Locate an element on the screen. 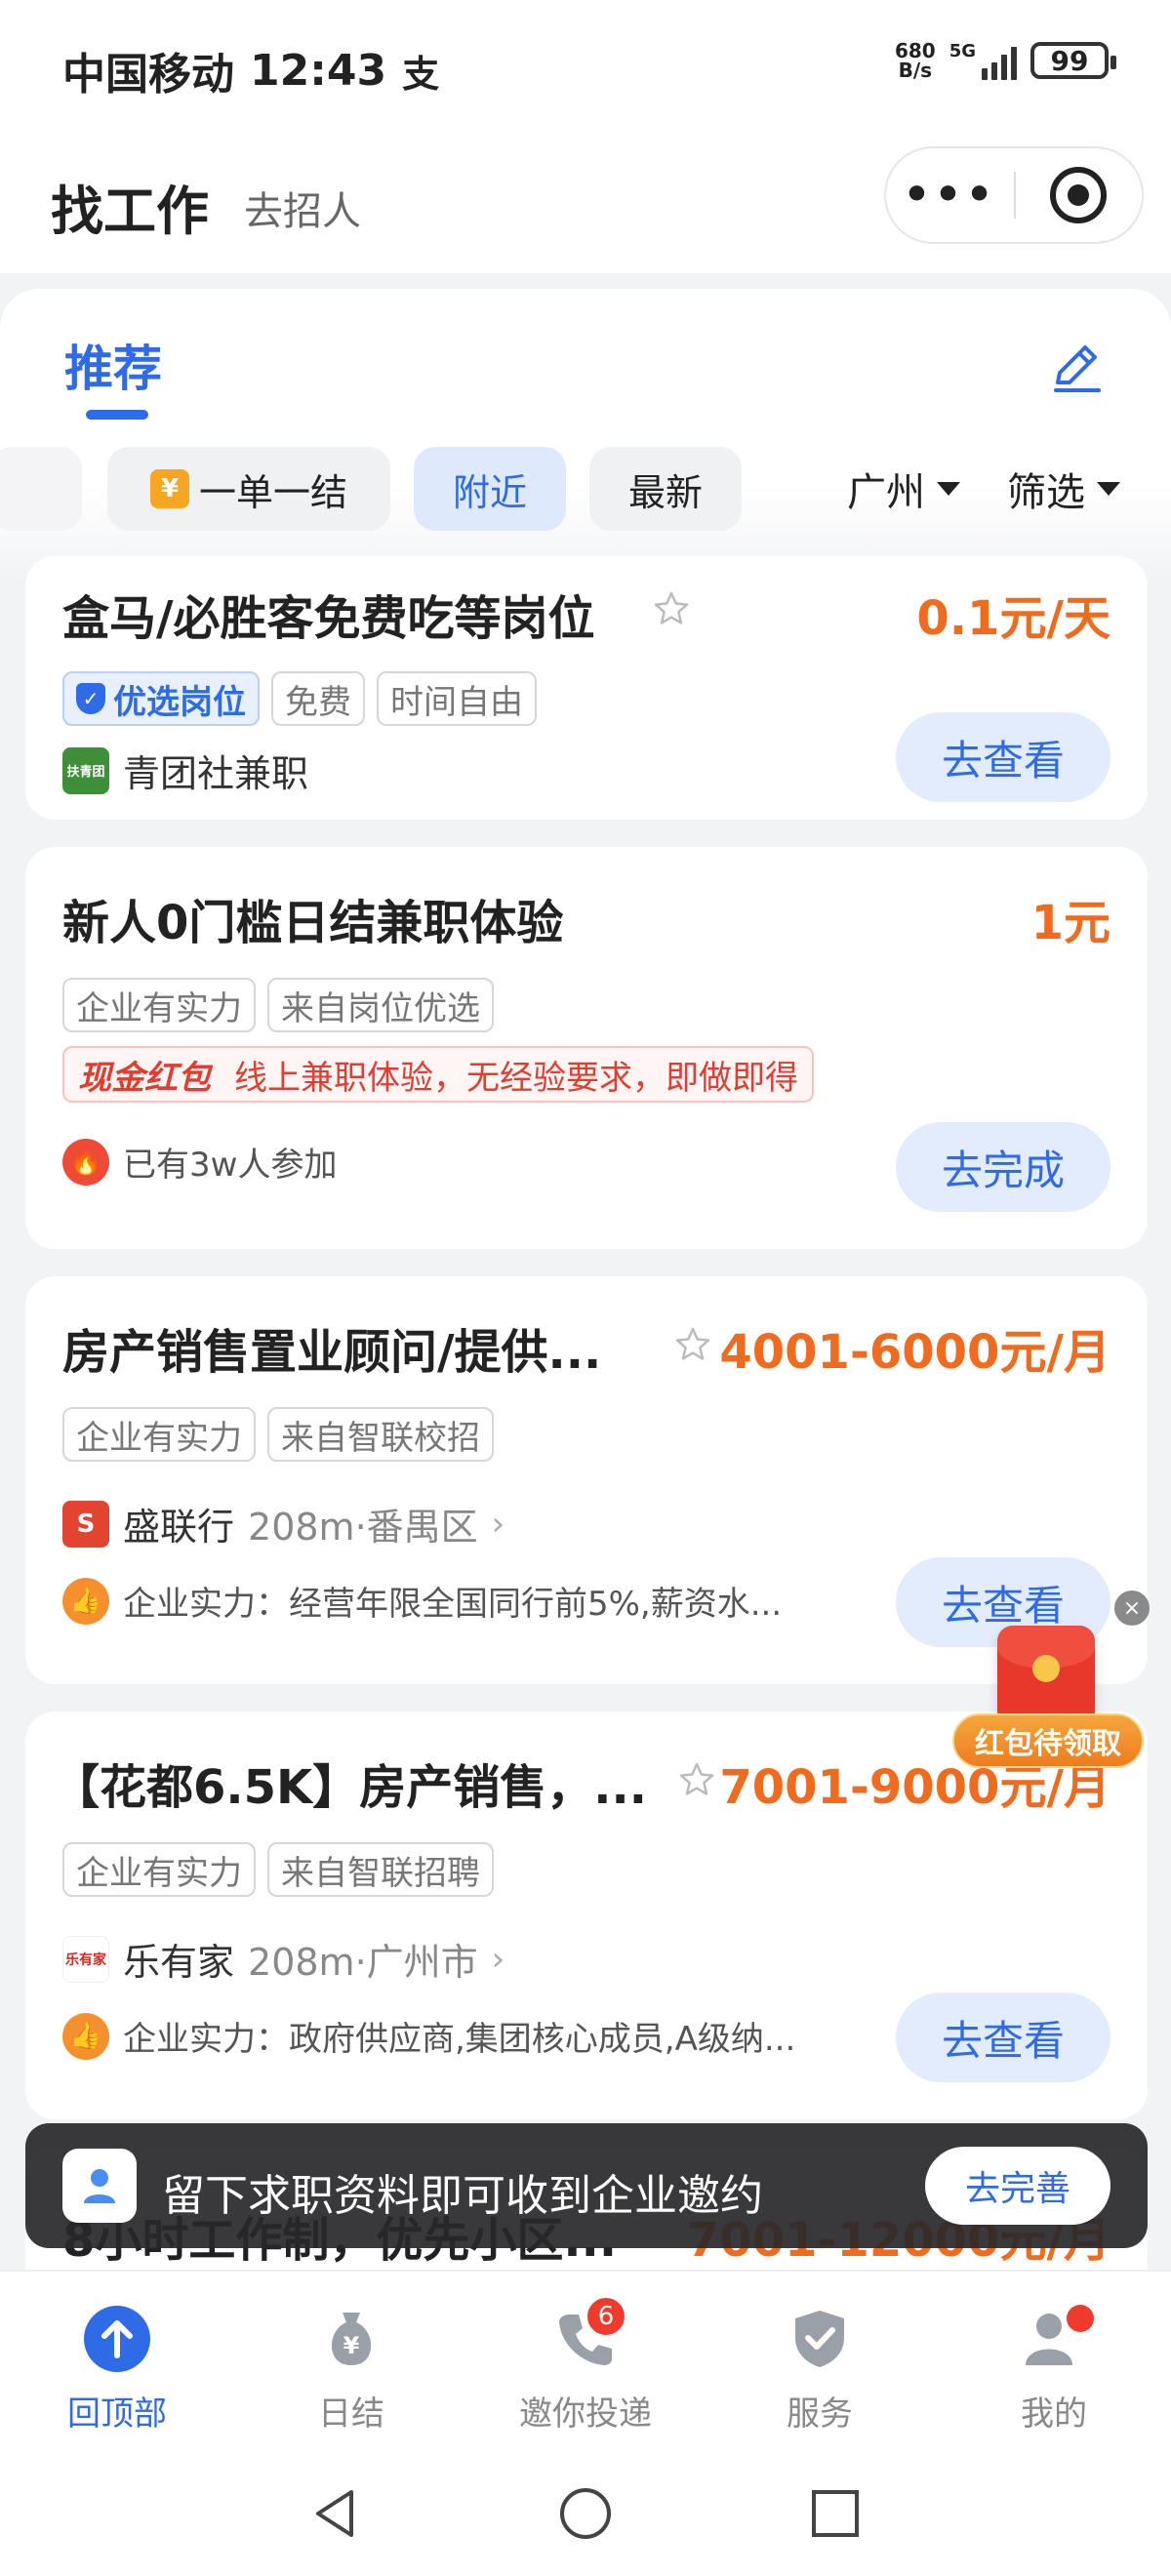 The width and height of the screenshot is (1171, 2576). user-icon is located at coordinates (99, 2186).